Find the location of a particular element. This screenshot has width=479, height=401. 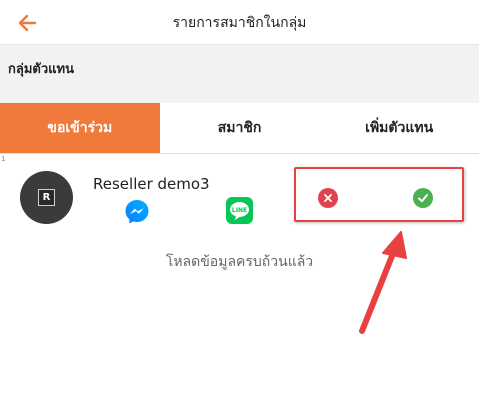

tab-add-agent: เพิ่มตัวแทน is located at coordinates (399, 128).